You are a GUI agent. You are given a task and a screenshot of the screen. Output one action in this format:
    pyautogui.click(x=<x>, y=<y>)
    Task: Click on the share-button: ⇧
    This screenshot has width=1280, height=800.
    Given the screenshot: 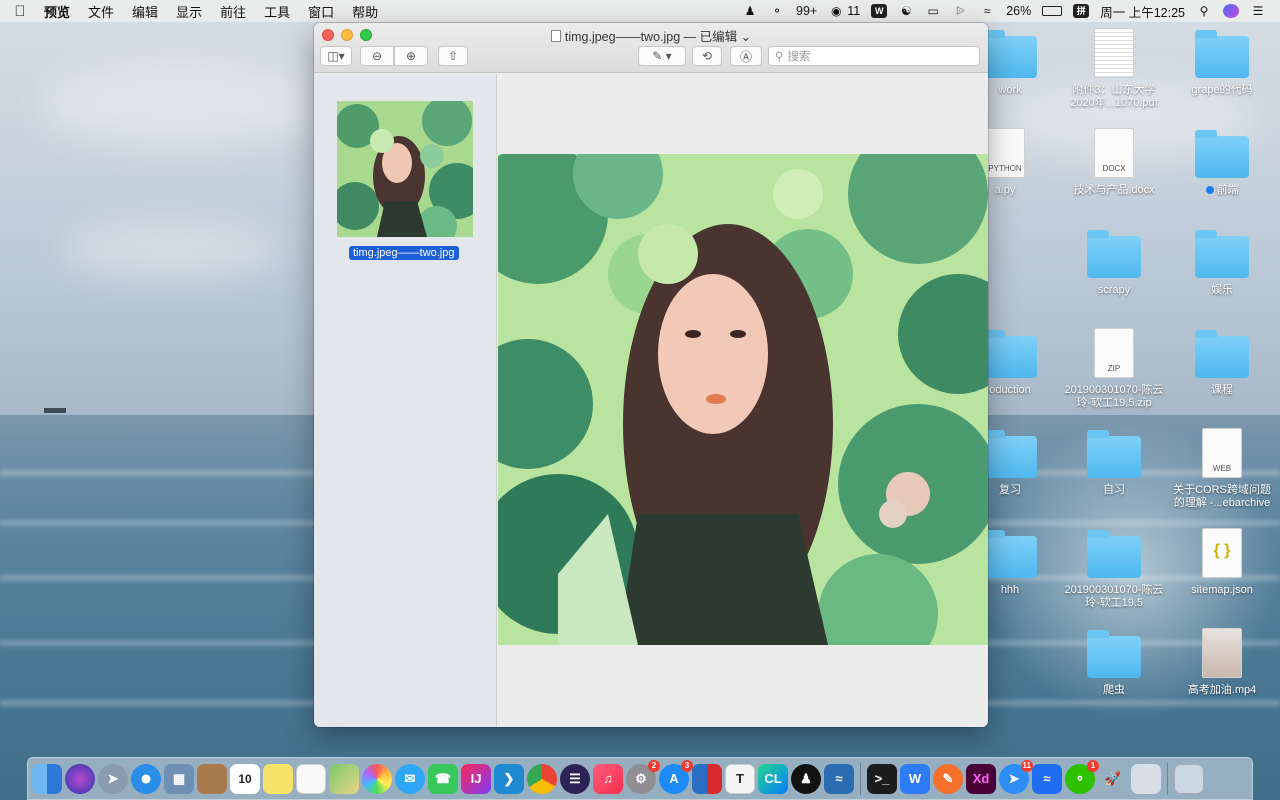 What is the action you would take?
    pyautogui.click(x=453, y=56)
    